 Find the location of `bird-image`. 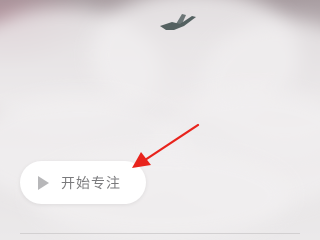

bird-image is located at coordinates (178, 22).